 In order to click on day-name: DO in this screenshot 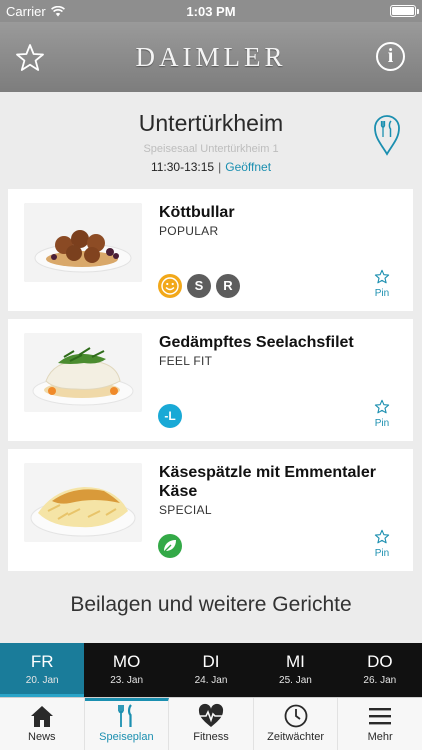, I will do `click(380, 661)`.